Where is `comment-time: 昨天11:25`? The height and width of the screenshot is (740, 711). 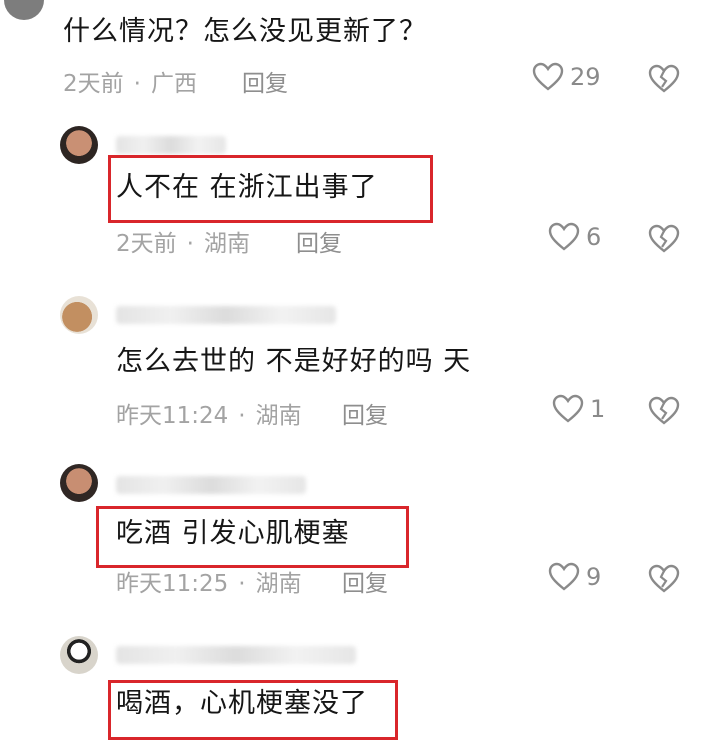
comment-time: 昨天11:25 is located at coordinates (172, 584).